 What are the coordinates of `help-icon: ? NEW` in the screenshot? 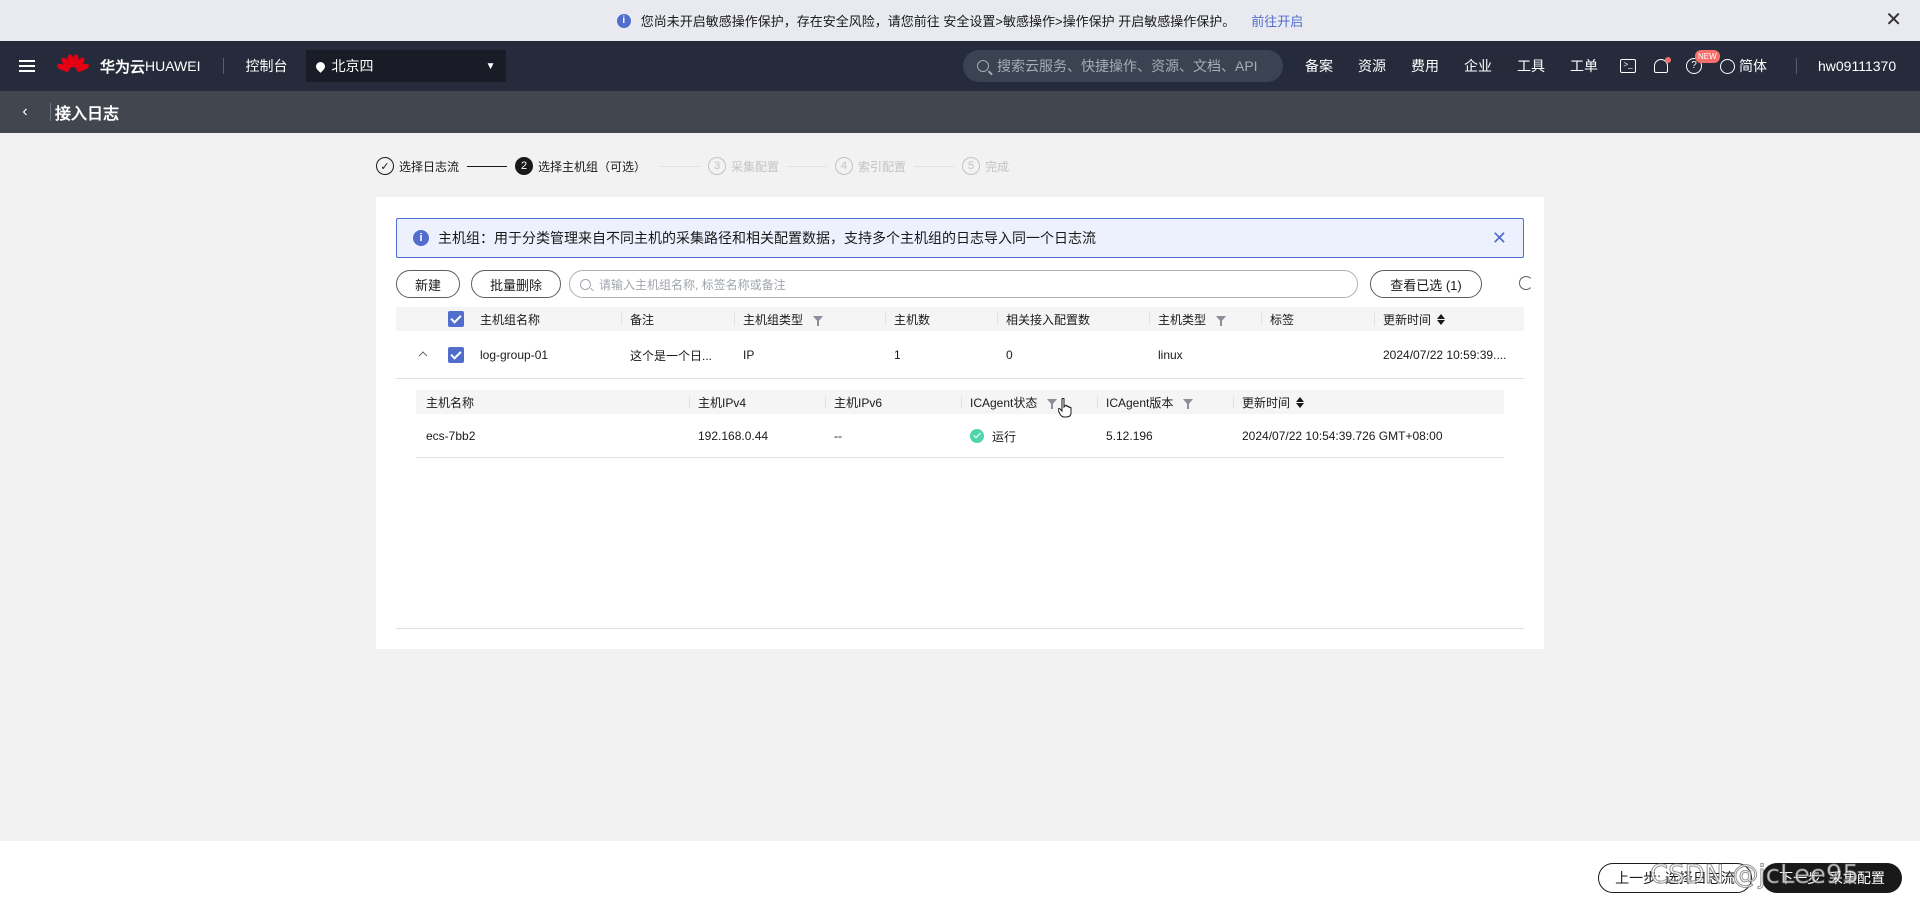 It's located at (1703, 62).